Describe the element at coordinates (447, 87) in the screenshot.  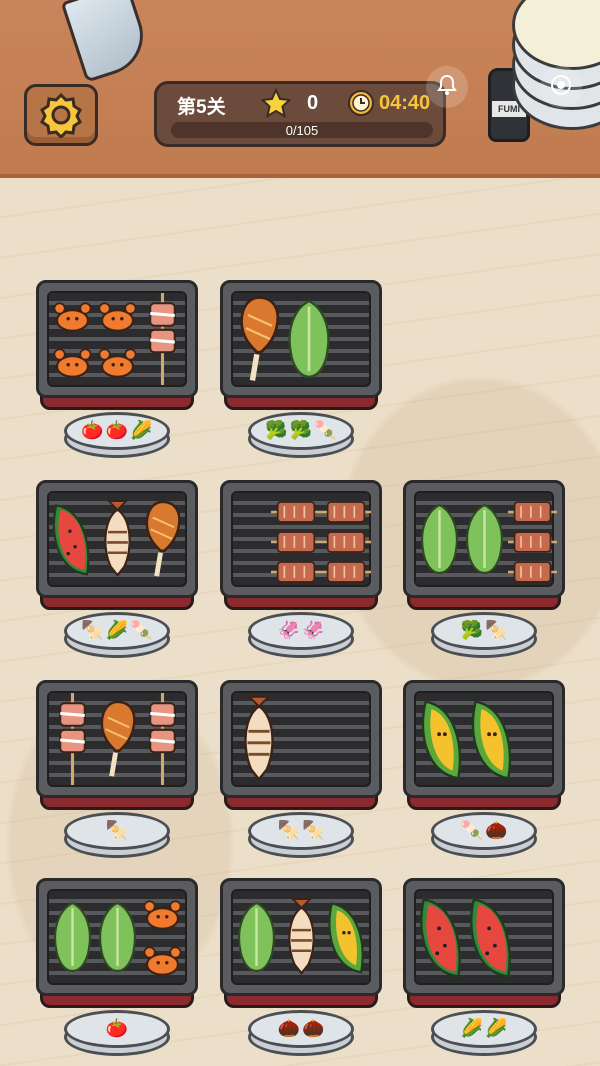
I see `bell-button` at that location.